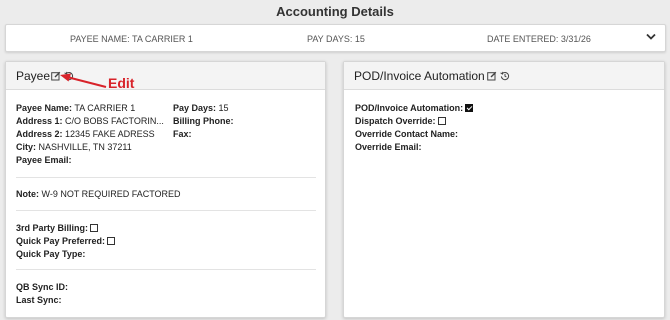  I want to click on summary-date-entered: DATE ENTERED: 3/31/26, so click(539, 39).